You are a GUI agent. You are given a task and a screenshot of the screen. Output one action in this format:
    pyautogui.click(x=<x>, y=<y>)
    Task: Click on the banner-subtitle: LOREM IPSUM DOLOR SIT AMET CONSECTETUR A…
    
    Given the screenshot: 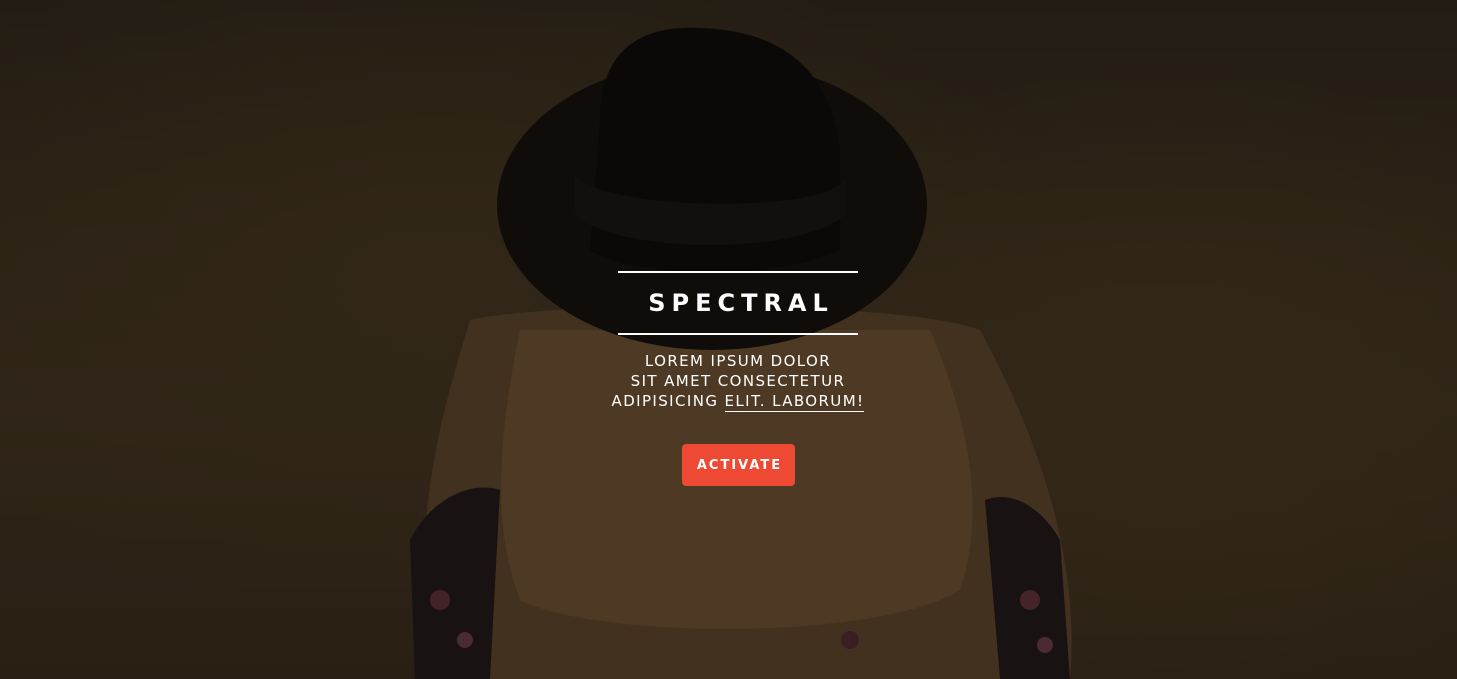 What is the action you would take?
    pyautogui.click(x=738, y=381)
    